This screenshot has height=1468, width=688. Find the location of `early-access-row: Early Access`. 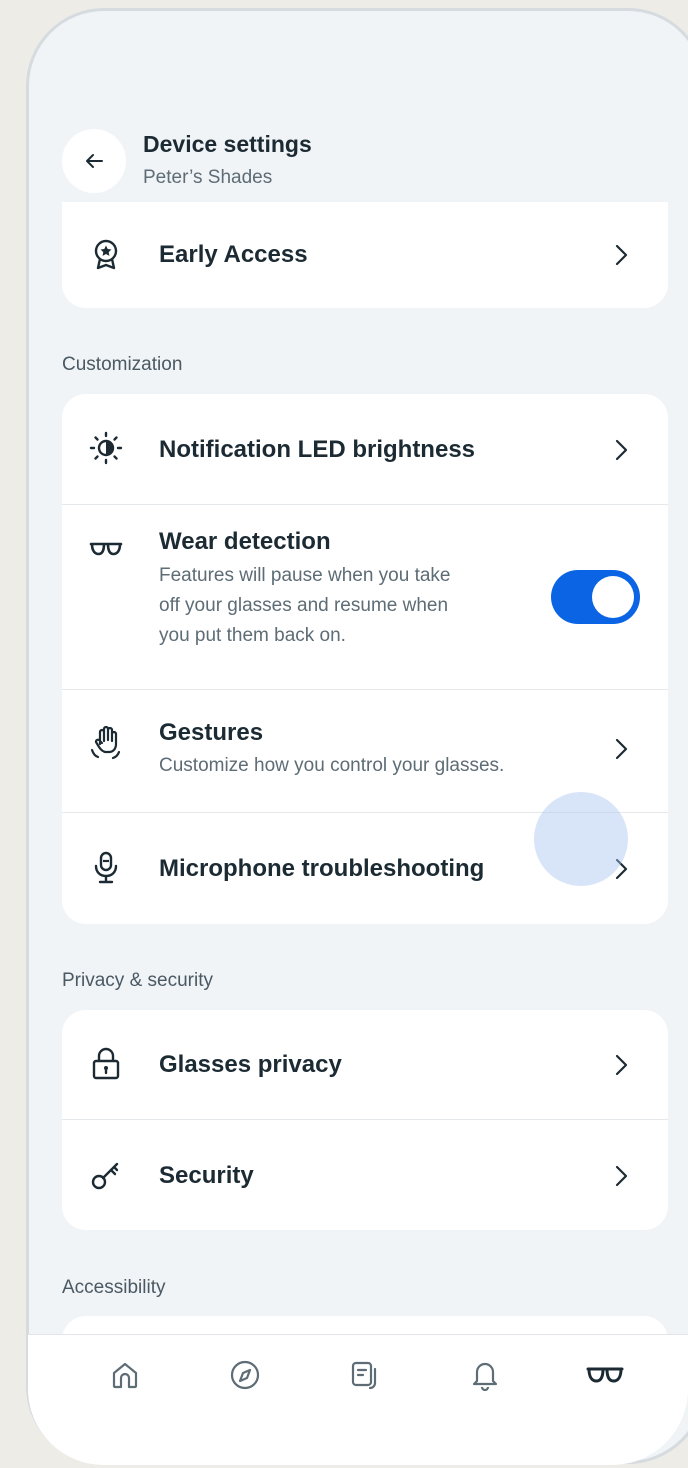

early-access-row: Early Access is located at coordinates (365, 255).